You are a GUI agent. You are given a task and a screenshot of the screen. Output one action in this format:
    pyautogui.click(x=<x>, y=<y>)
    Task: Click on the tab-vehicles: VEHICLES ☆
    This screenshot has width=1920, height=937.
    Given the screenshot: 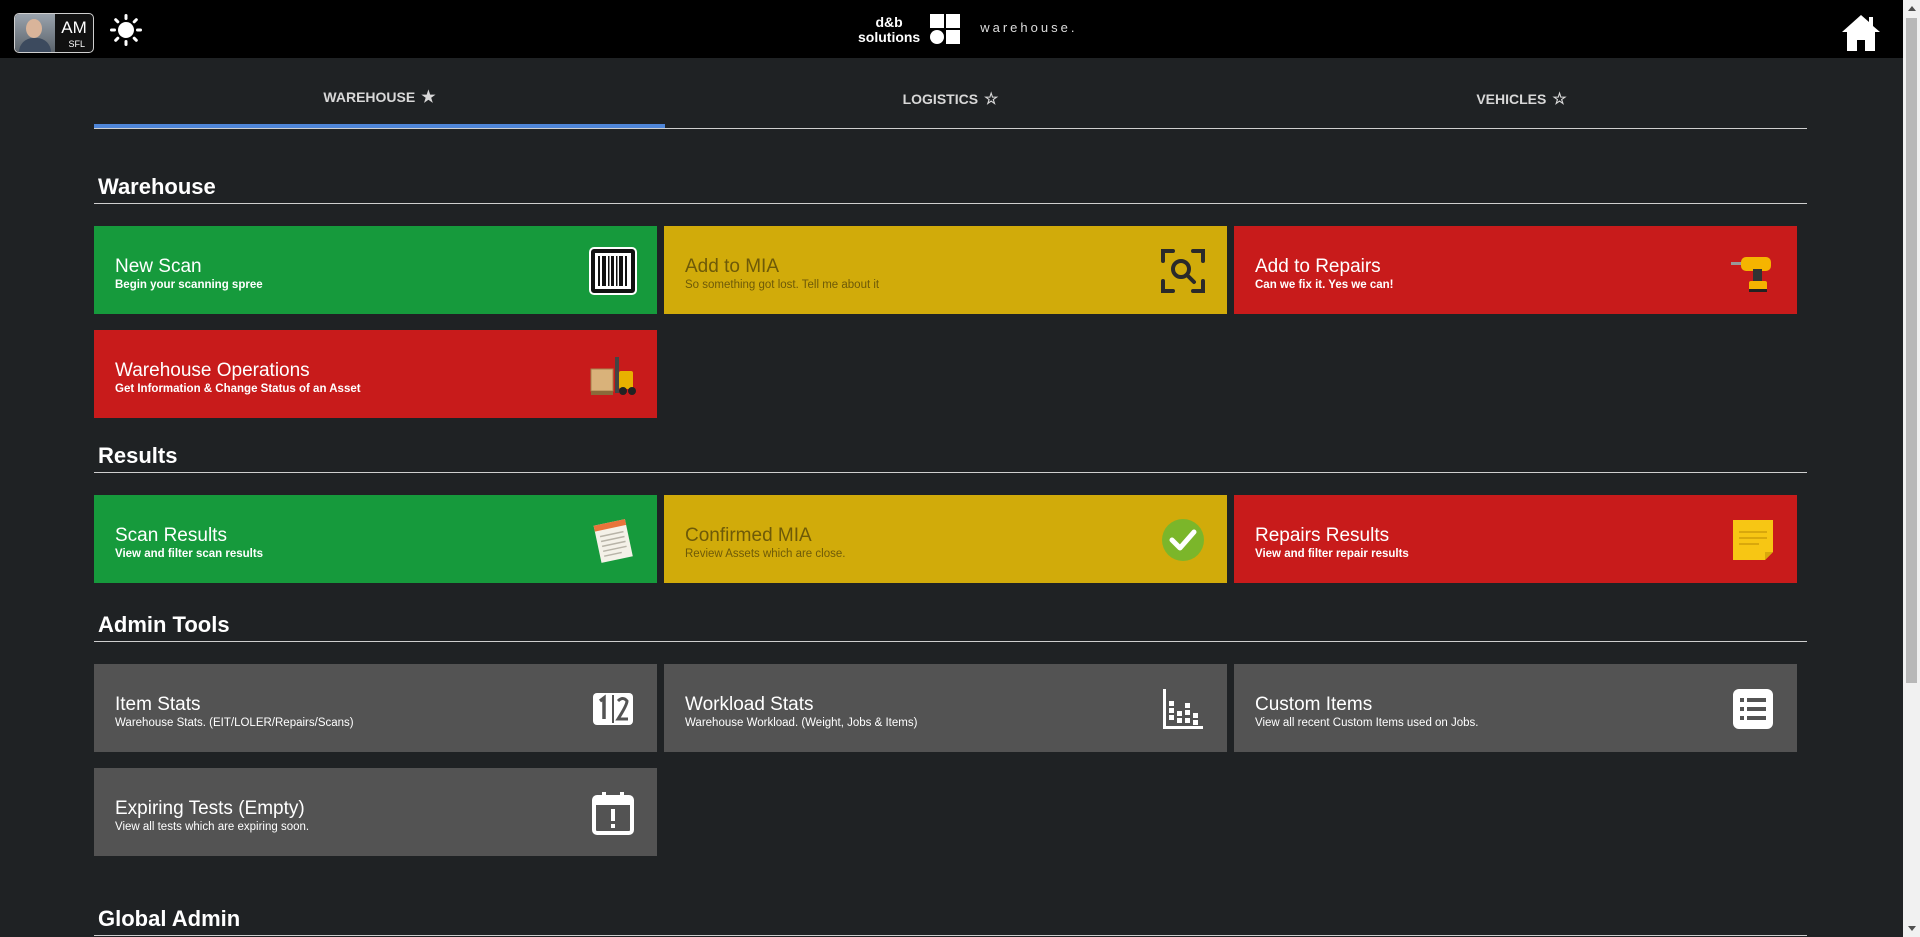 What is the action you would take?
    pyautogui.click(x=1521, y=99)
    